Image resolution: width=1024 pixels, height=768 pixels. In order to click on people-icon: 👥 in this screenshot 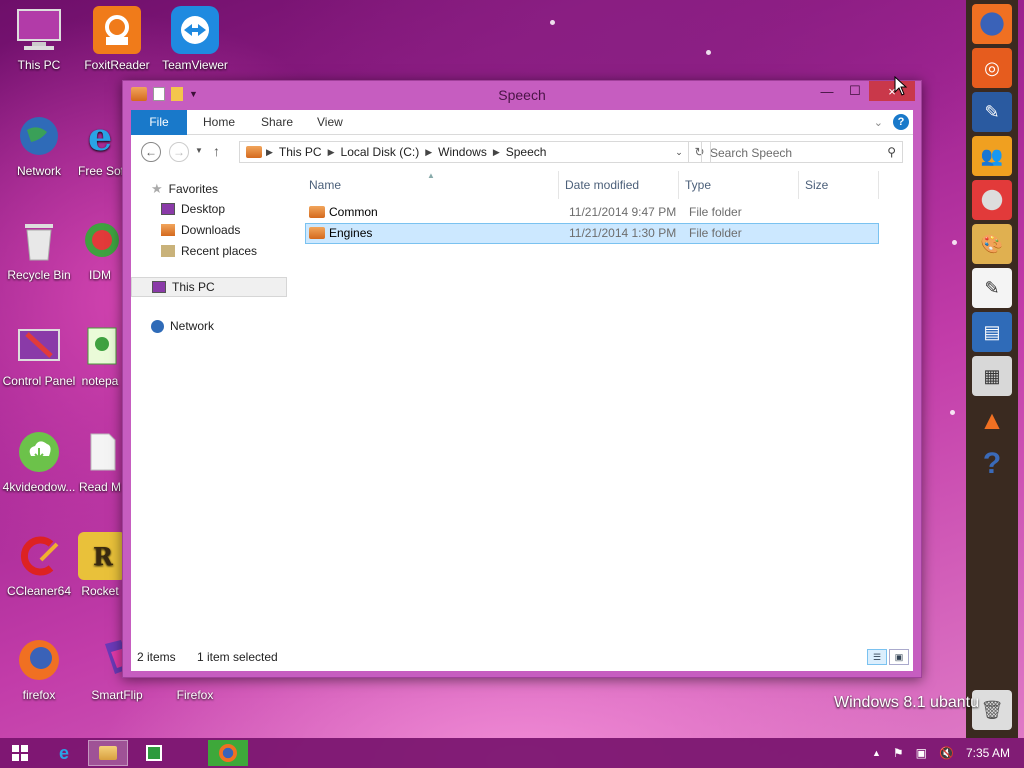, I will do `click(992, 156)`.